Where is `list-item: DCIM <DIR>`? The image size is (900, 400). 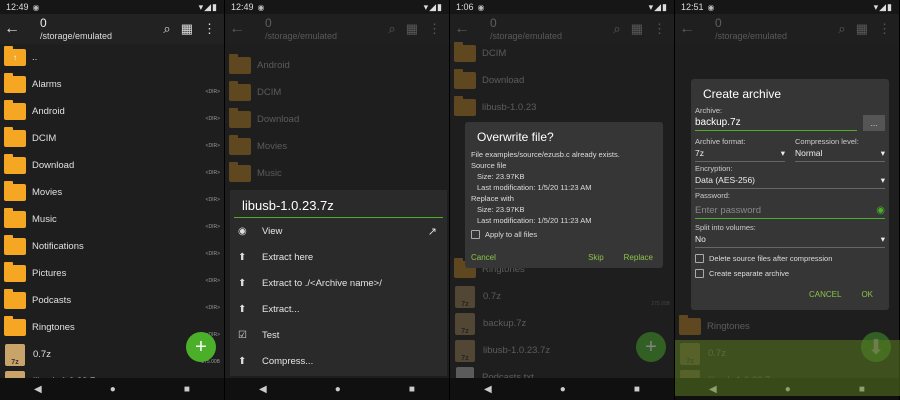
list-item: DCIM <DIR> is located at coordinates (112, 138).